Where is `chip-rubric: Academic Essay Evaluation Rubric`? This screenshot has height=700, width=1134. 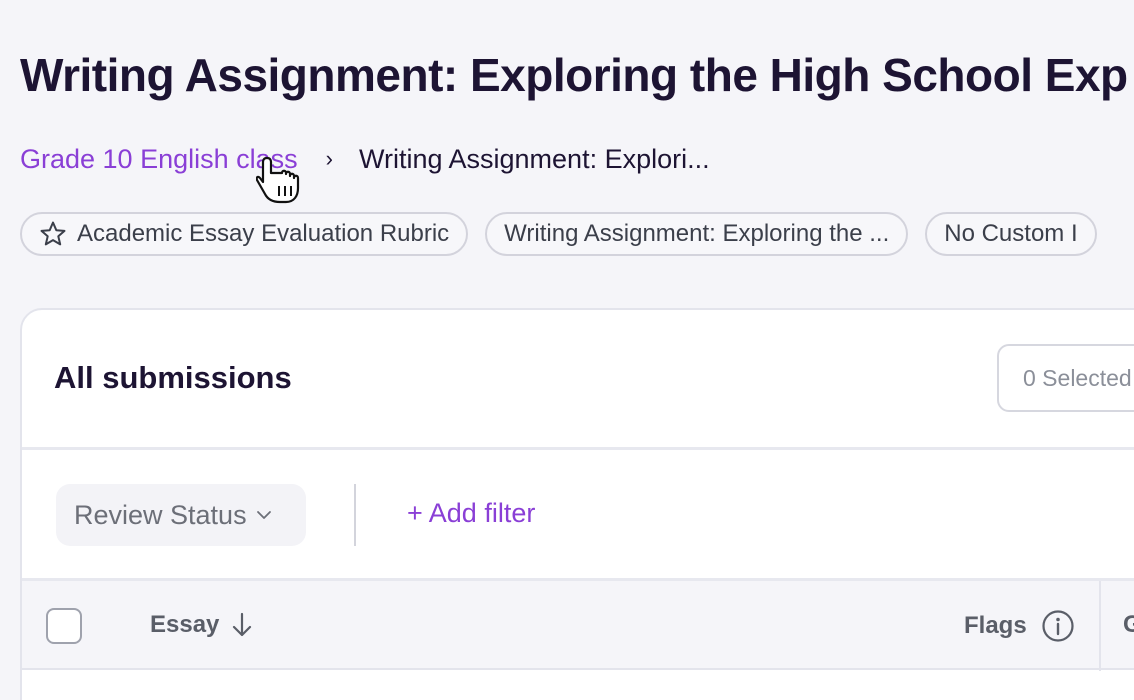
chip-rubric: Academic Essay Evaluation Rubric is located at coordinates (244, 234).